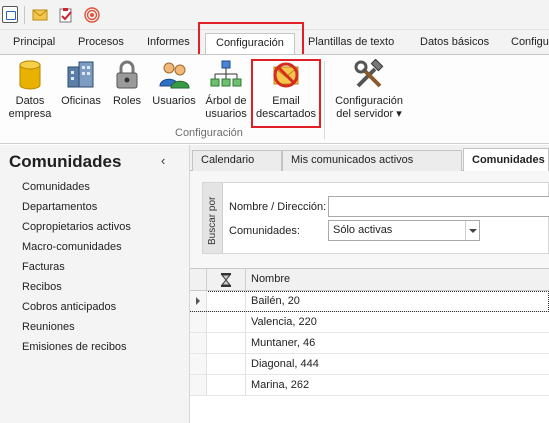  What do you see at coordinates (198, 280) in the screenshot?
I see `row-indicator-header` at bounding box center [198, 280].